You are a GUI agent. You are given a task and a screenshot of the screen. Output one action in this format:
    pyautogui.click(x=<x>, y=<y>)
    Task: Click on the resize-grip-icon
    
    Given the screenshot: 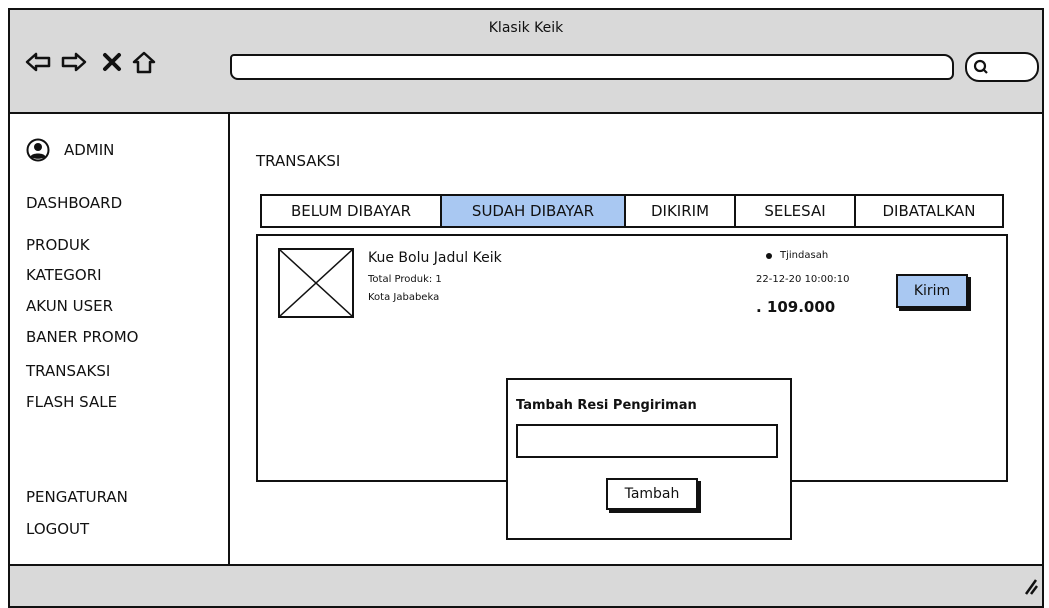 What is the action you would take?
    pyautogui.click(x=1031, y=586)
    